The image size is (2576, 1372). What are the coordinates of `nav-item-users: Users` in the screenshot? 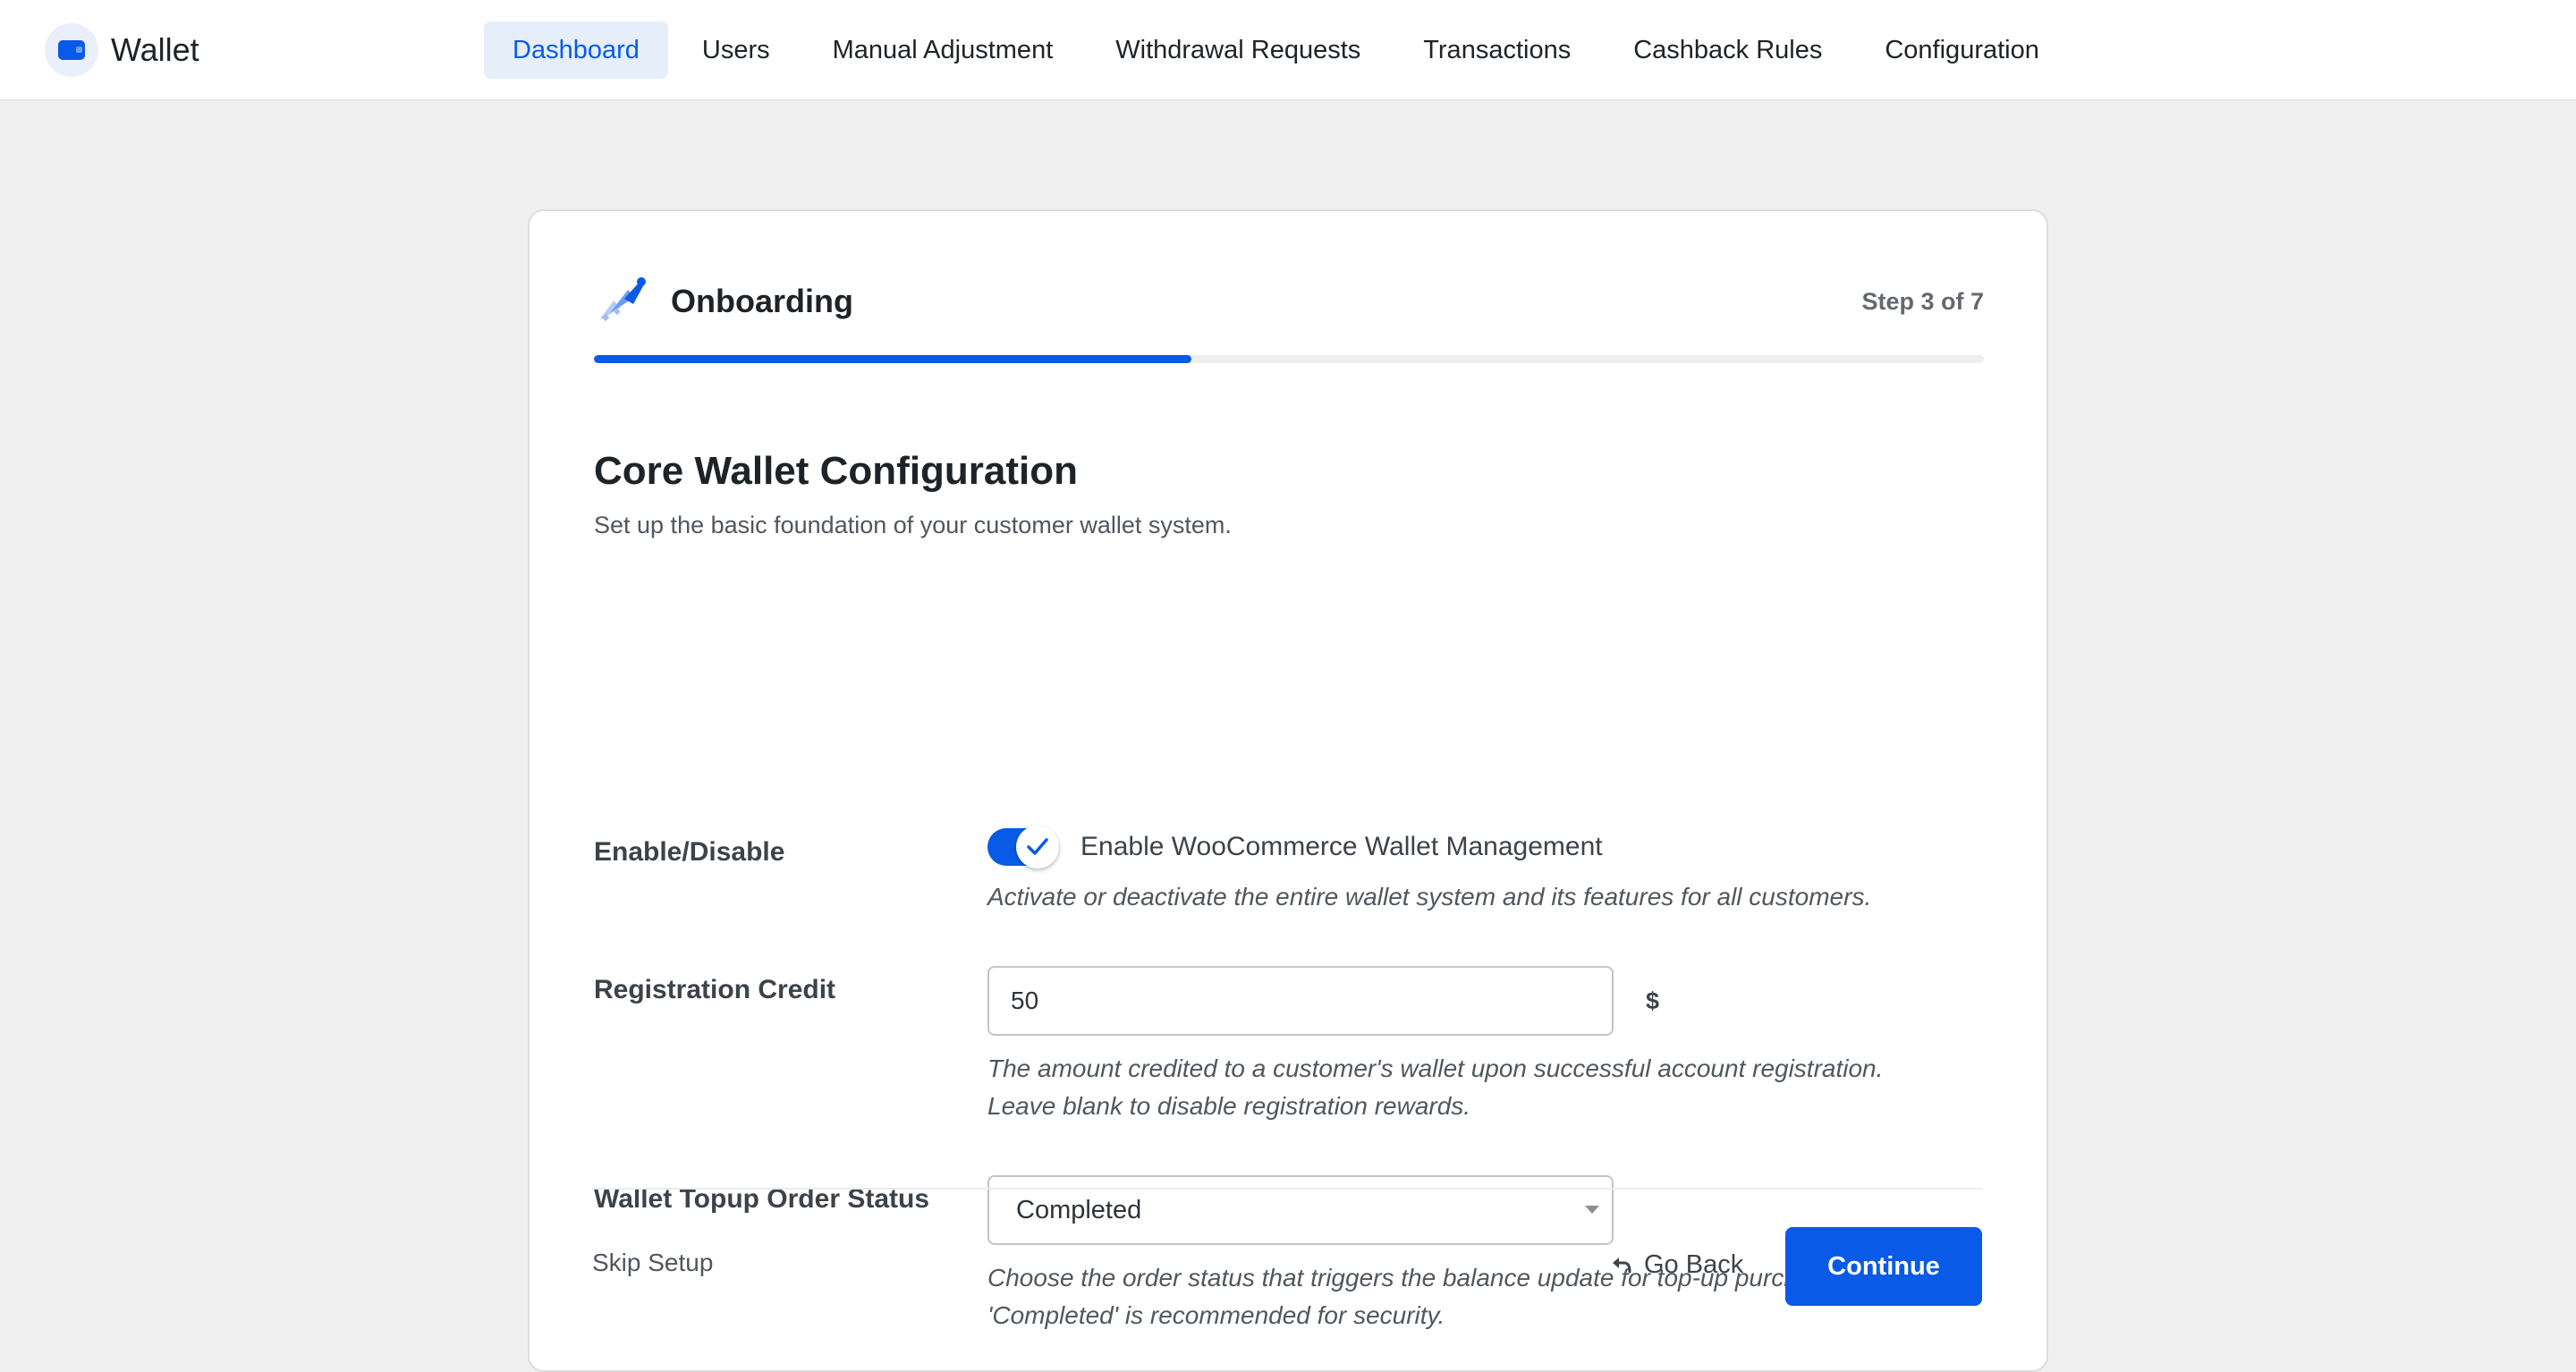 It's located at (736, 50).